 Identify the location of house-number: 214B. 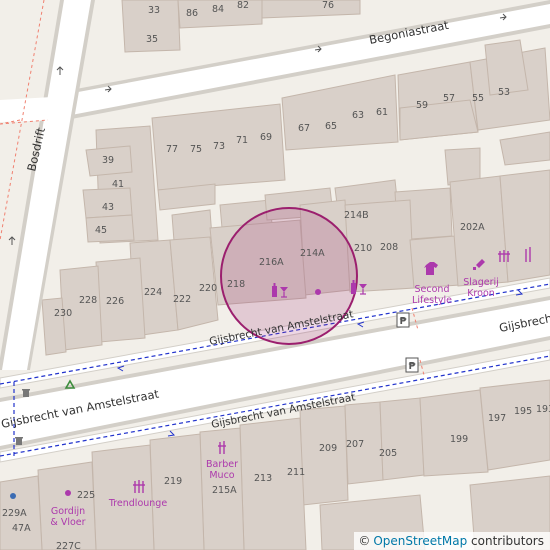
(356, 215).